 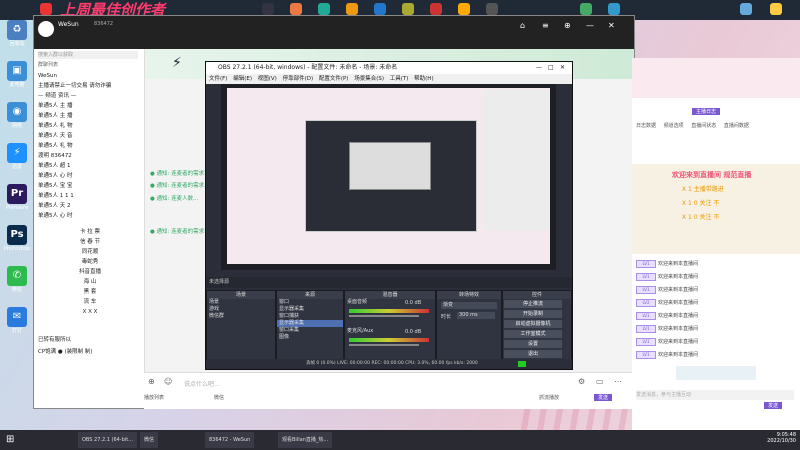 What do you see at coordinates (88, 55) in the screenshot?
I see `search-input: 搜索入群以获取` at bounding box center [88, 55].